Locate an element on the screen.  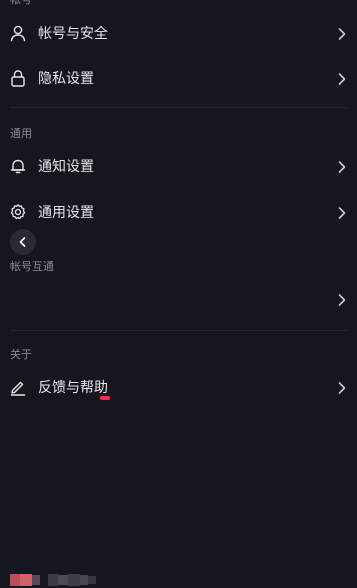
user-icon is located at coordinates (18, 33).